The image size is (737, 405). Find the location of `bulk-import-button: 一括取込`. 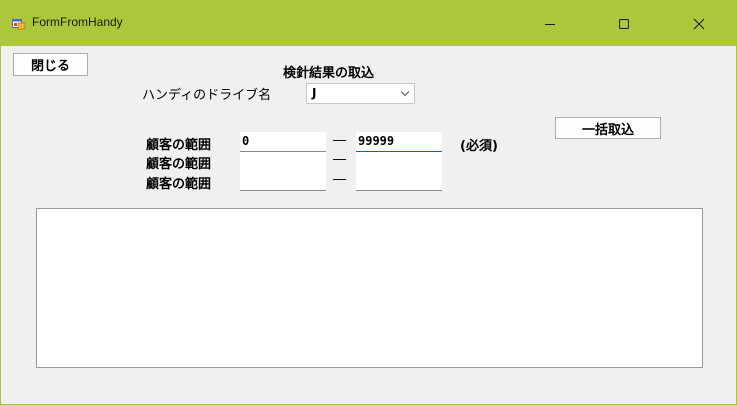

bulk-import-button: 一括取込 is located at coordinates (608, 128).